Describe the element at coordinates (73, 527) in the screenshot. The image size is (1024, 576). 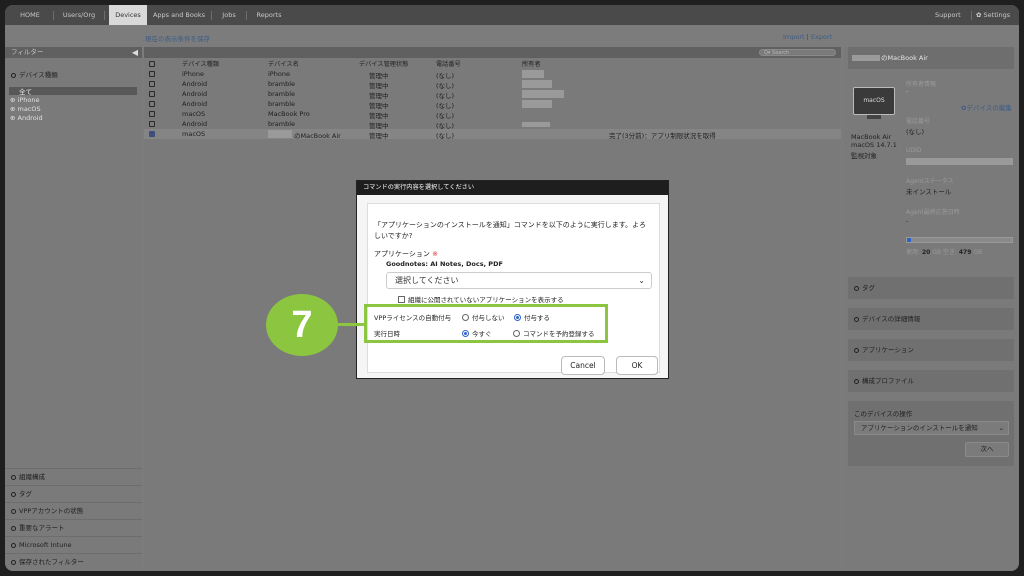
I see `sidebar-item-alerts: 重要なアラート` at that location.